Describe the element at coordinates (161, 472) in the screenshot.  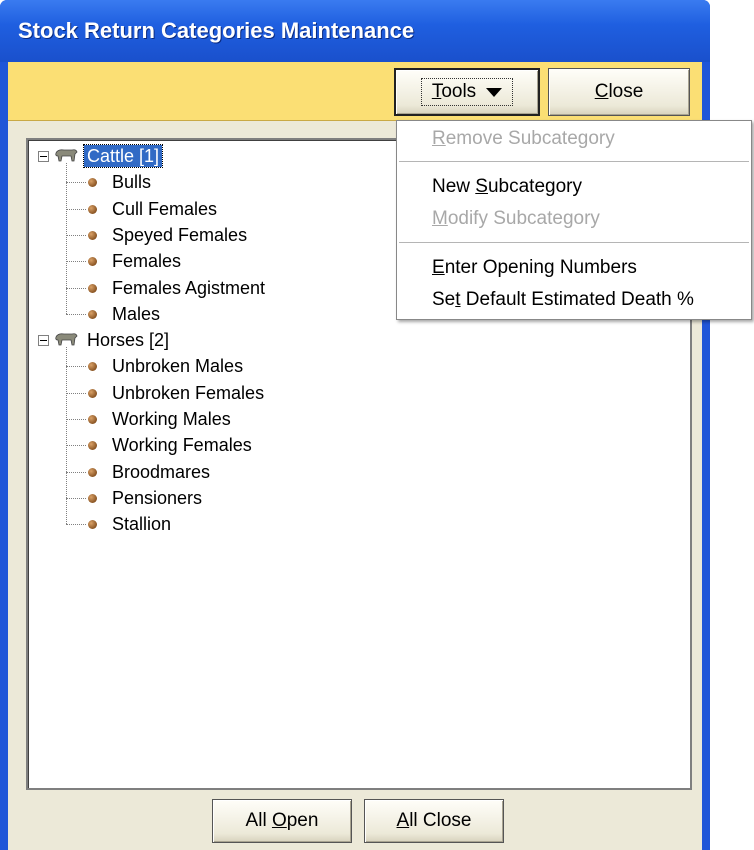
I see `tree-item: Broodmares` at that location.